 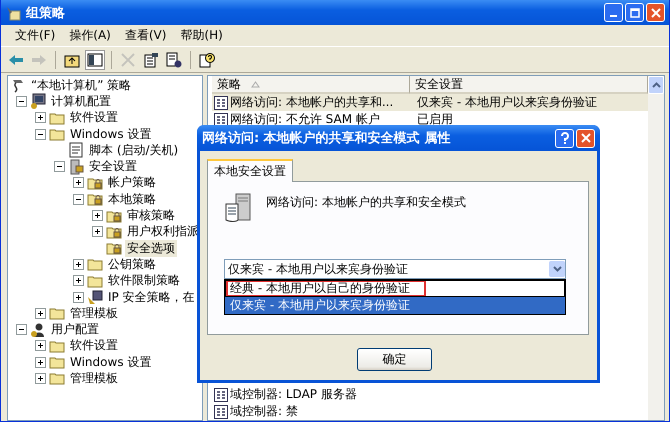 What do you see at coordinates (264, 411) in the screenshot?
I see `policy-name: 域控制器: 禁` at bounding box center [264, 411].